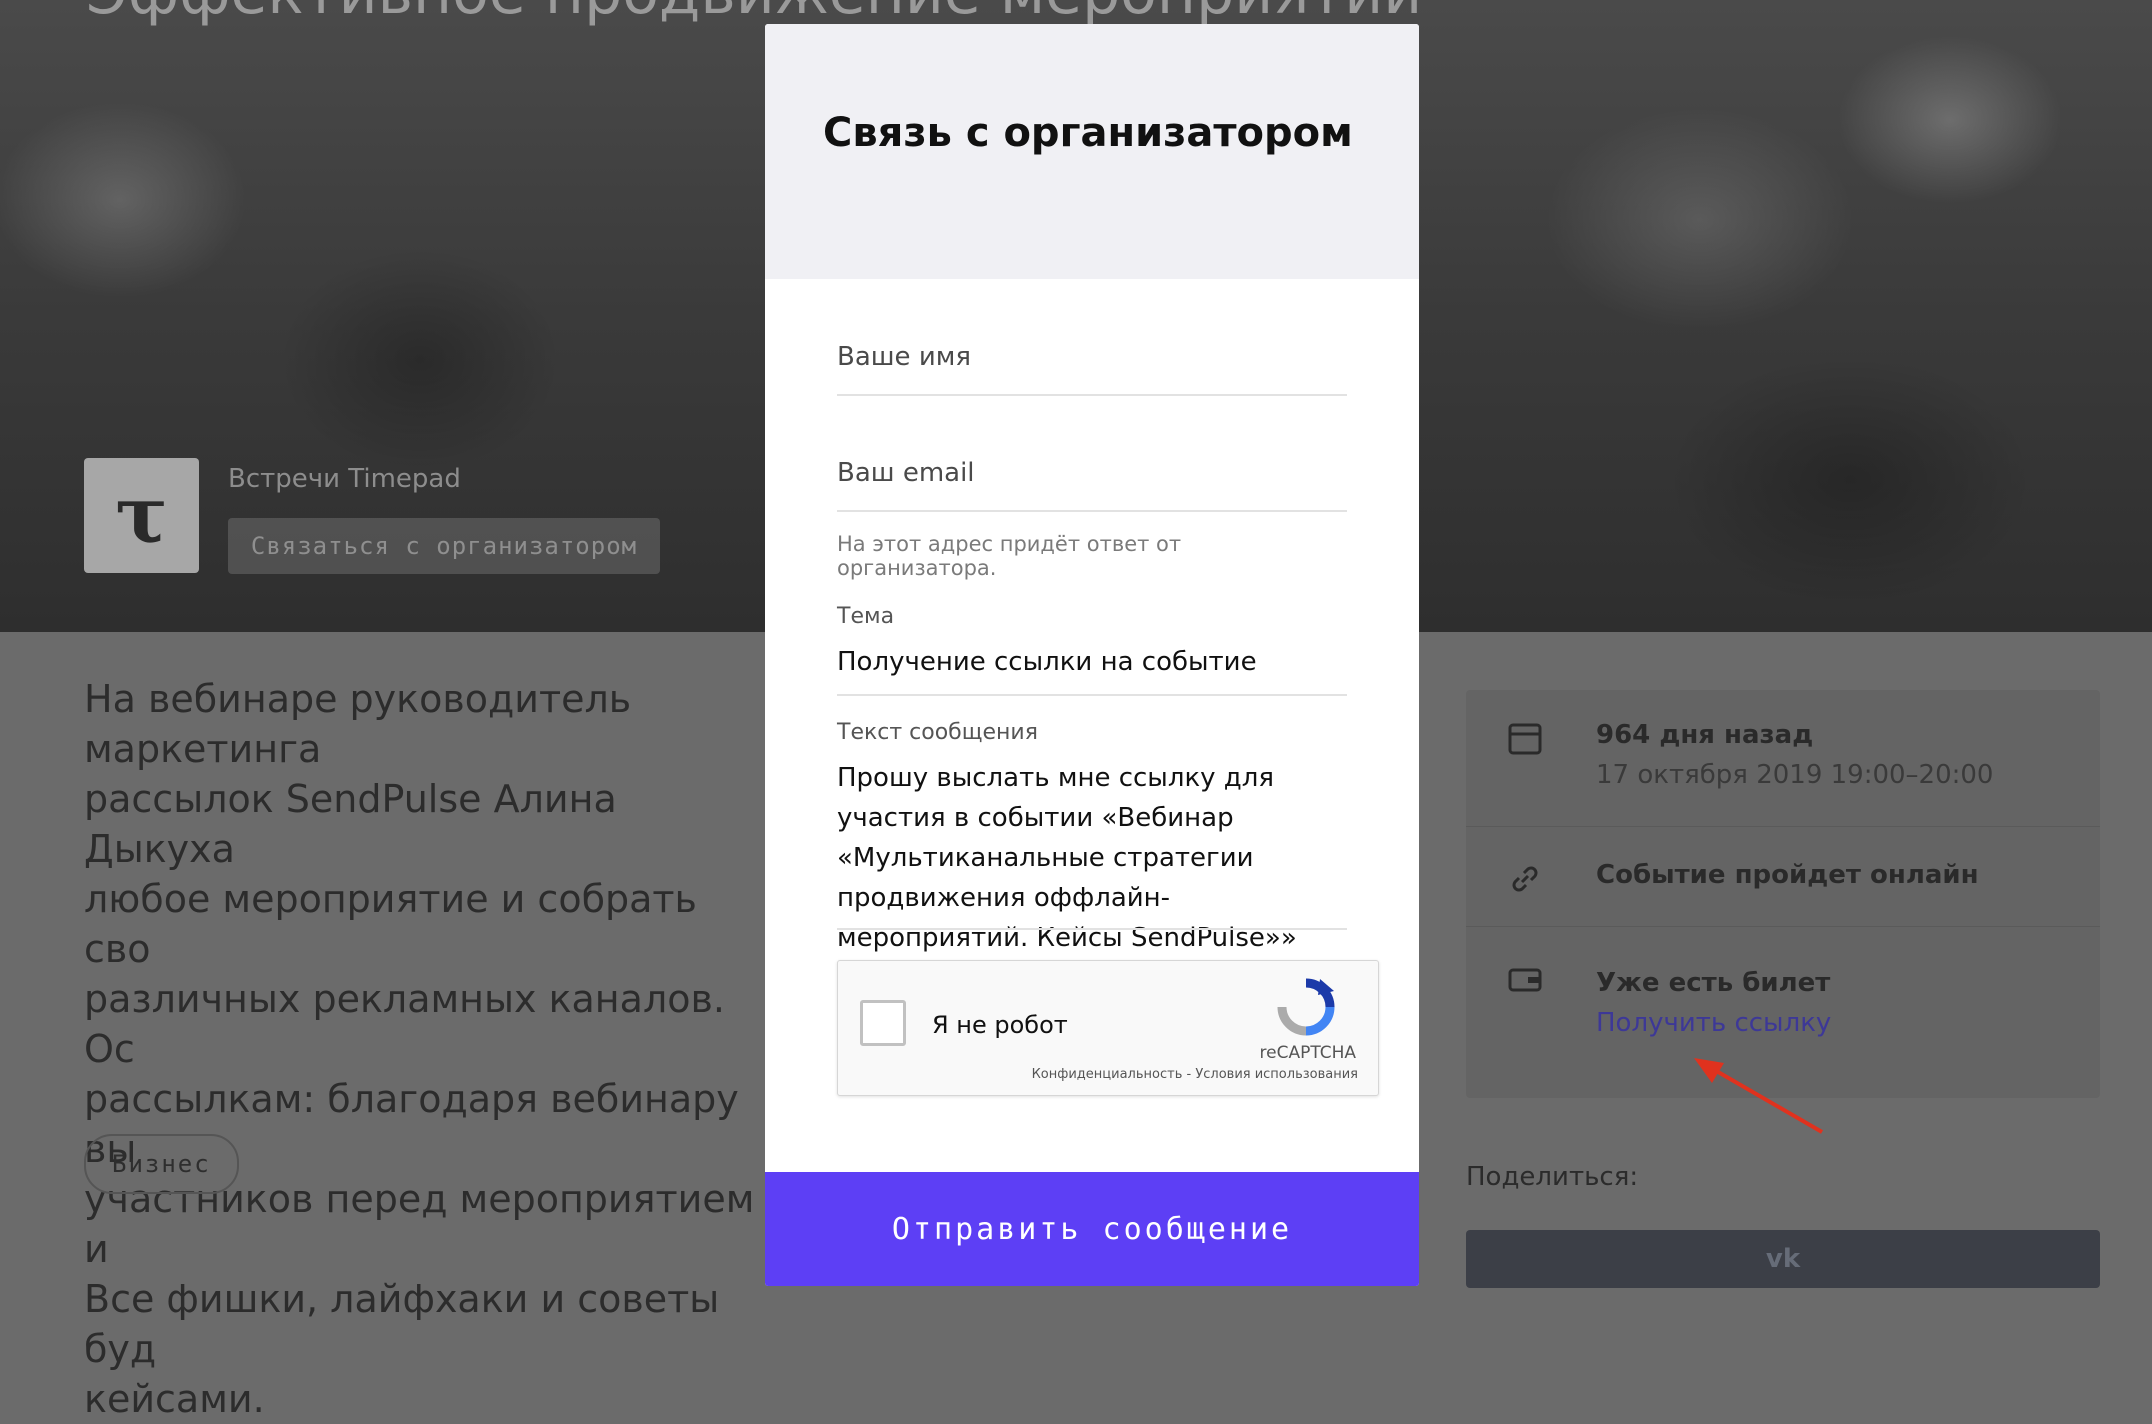  What do you see at coordinates (1759, 1096) in the screenshot?
I see `annotation-arrow-icon` at bounding box center [1759, 1096].